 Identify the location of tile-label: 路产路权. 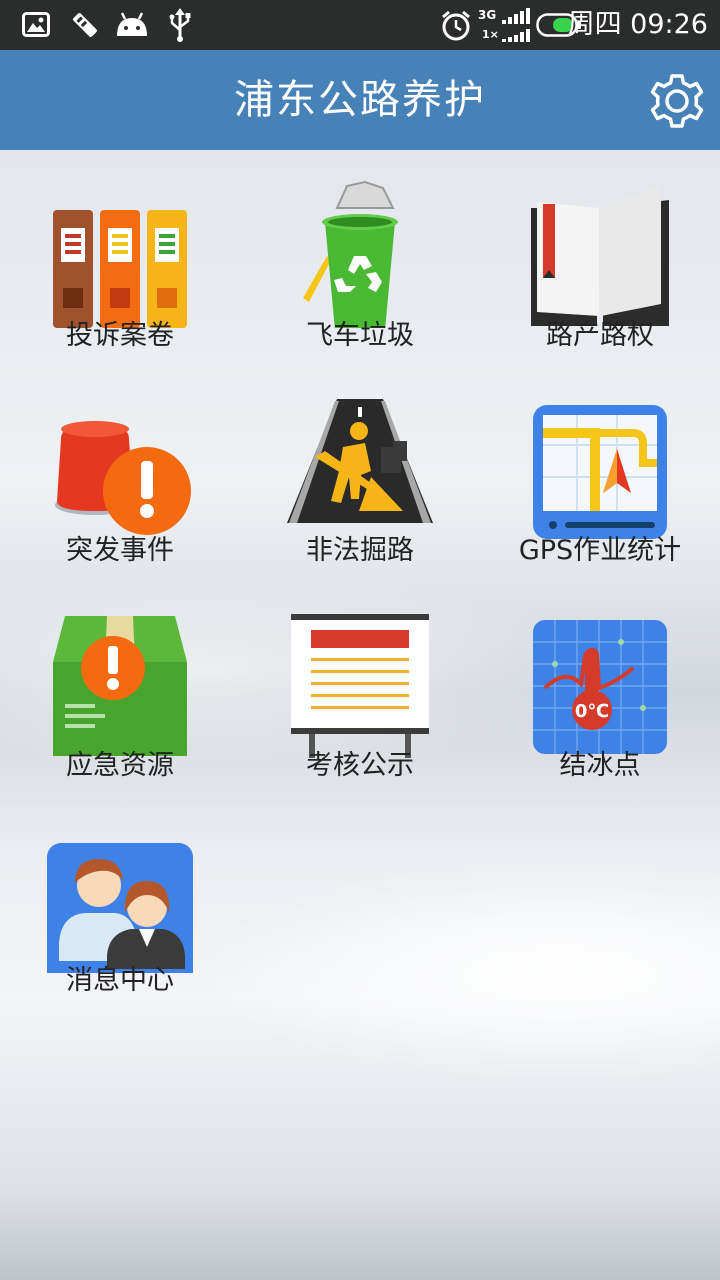
(600, 335).